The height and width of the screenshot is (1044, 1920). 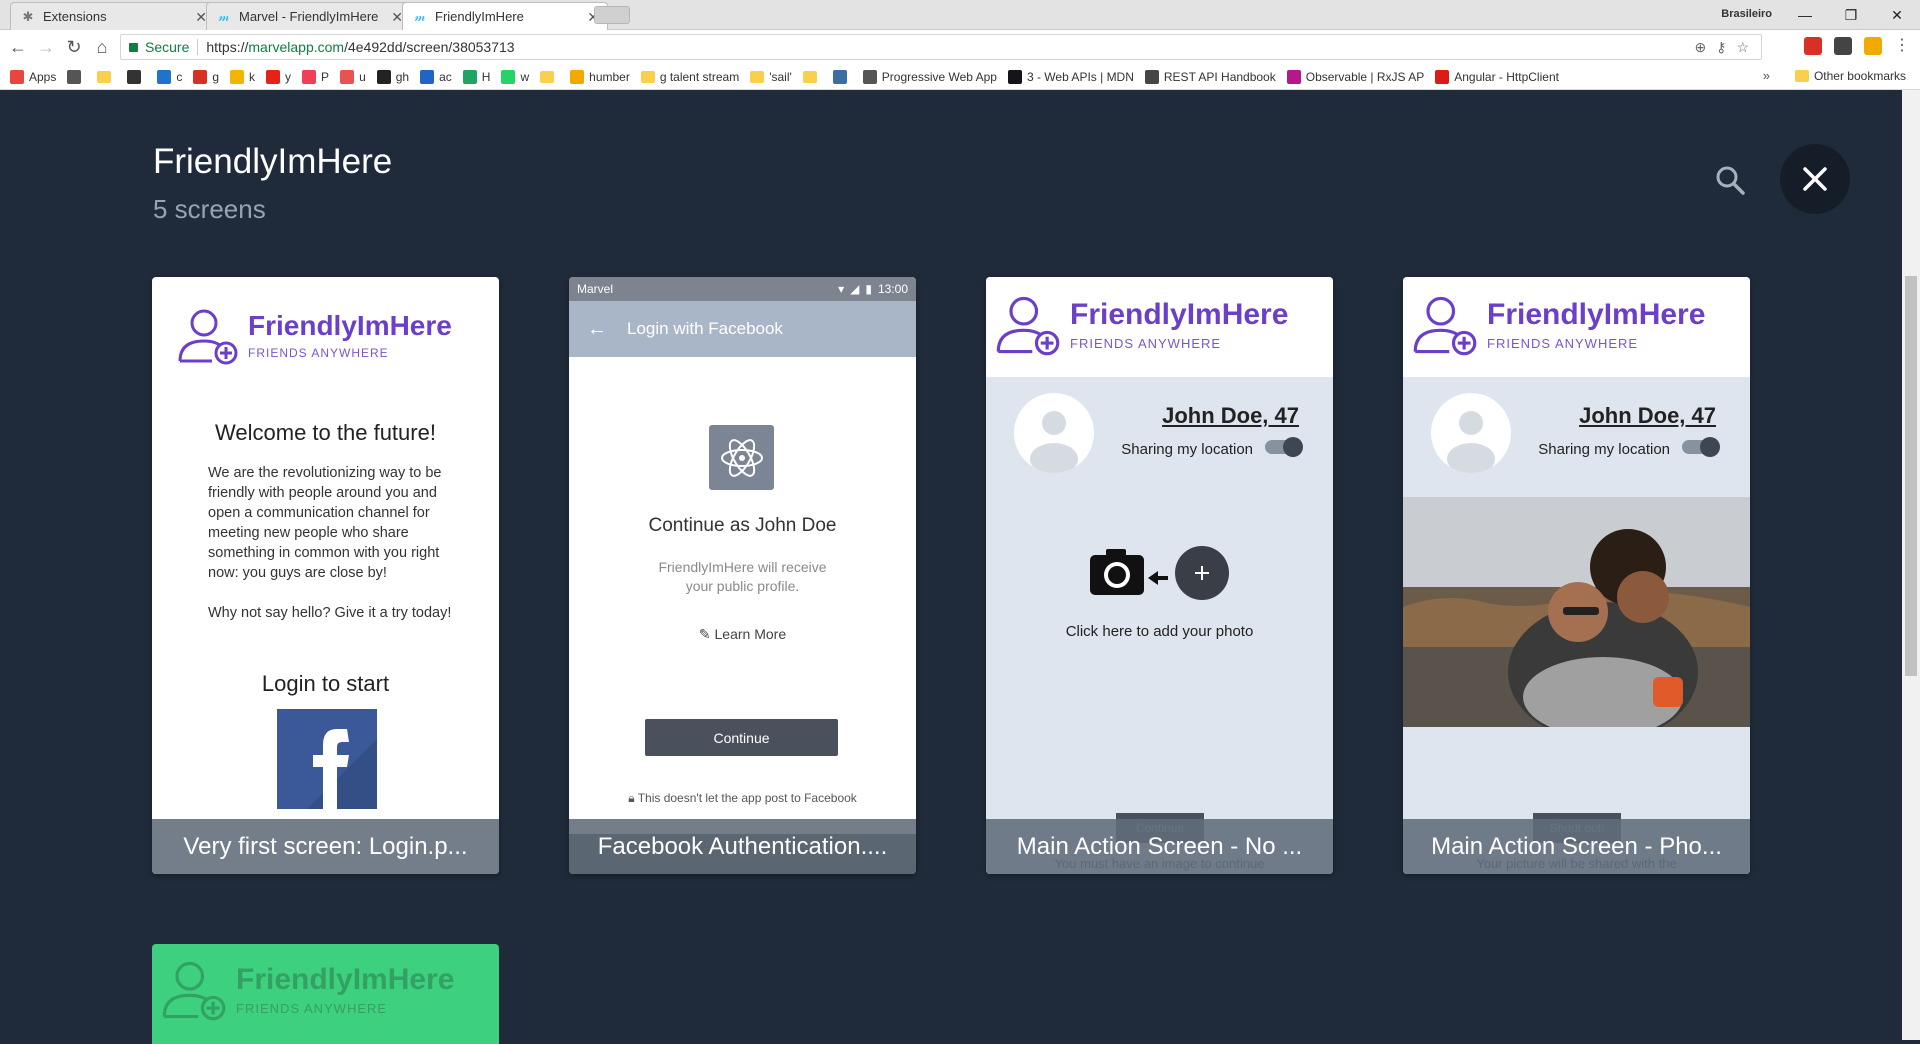 What do you see at coordinates (17, 76) in the screenshot?
I see `apps-grid-icon` at bounding box center [17, 76].